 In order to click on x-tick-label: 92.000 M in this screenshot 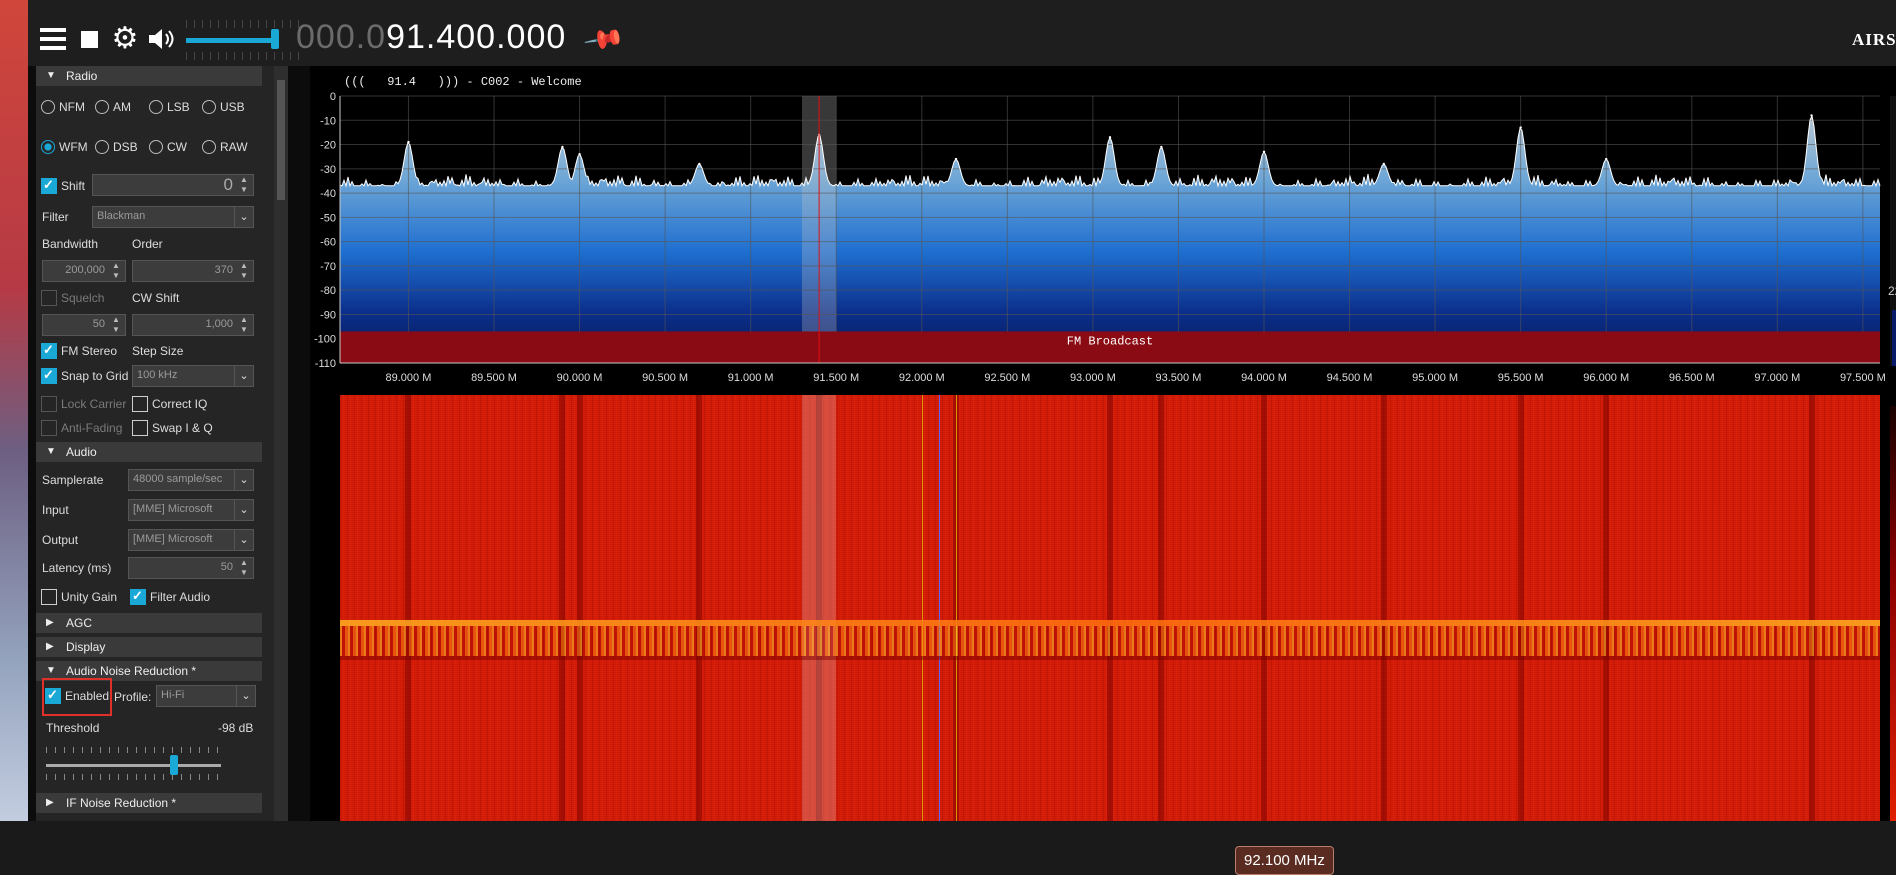, I will do `click(922, 378)`.